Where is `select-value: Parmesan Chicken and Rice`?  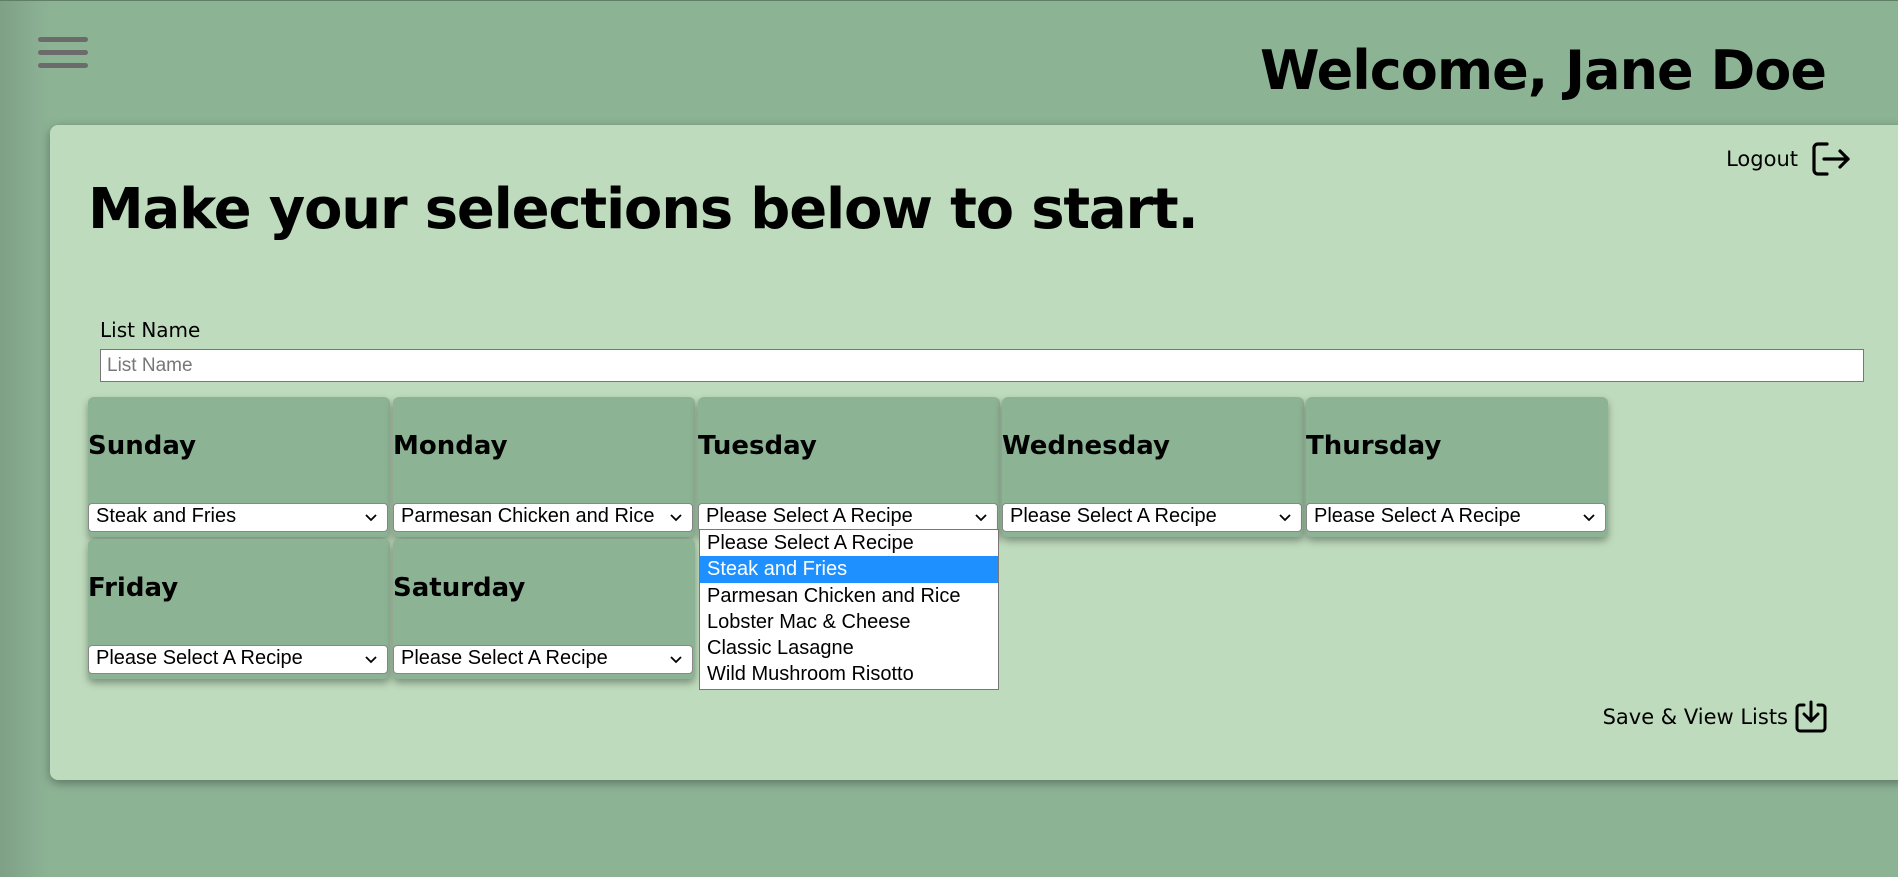 select-value: Parmesan Chicken and Rice is located at coordinates (528, 516).